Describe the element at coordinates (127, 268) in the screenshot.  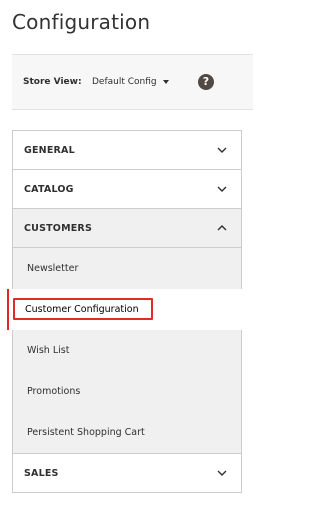
I see `submenu-item-newsletter: Newsletter` at that location.